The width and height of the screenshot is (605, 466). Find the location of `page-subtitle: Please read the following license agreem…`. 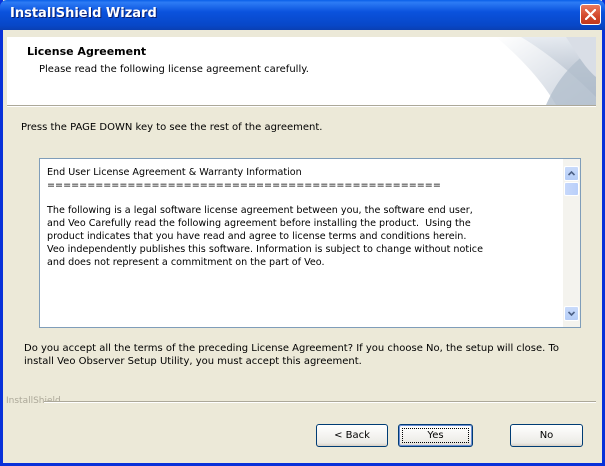

page-subtitle: Please read the following license agreem… is located at coordinates (174, 69).